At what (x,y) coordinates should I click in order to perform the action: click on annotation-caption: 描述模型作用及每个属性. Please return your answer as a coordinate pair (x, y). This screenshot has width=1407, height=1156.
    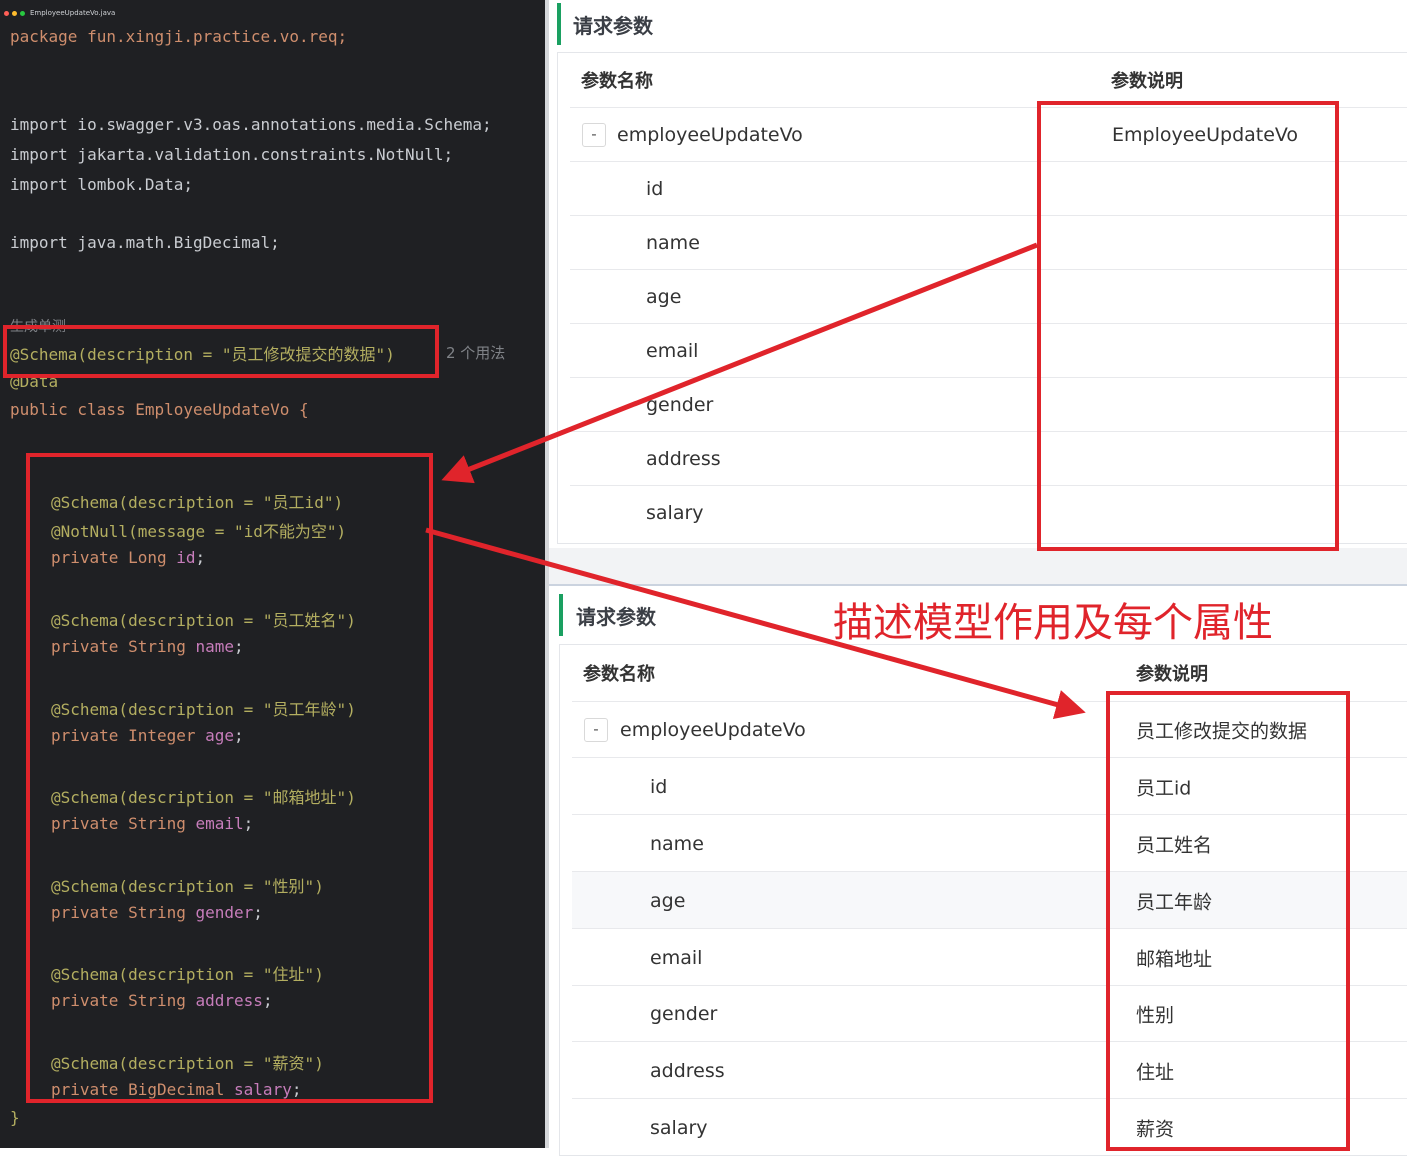
    Looking at the image, I should click on (1053, 623).